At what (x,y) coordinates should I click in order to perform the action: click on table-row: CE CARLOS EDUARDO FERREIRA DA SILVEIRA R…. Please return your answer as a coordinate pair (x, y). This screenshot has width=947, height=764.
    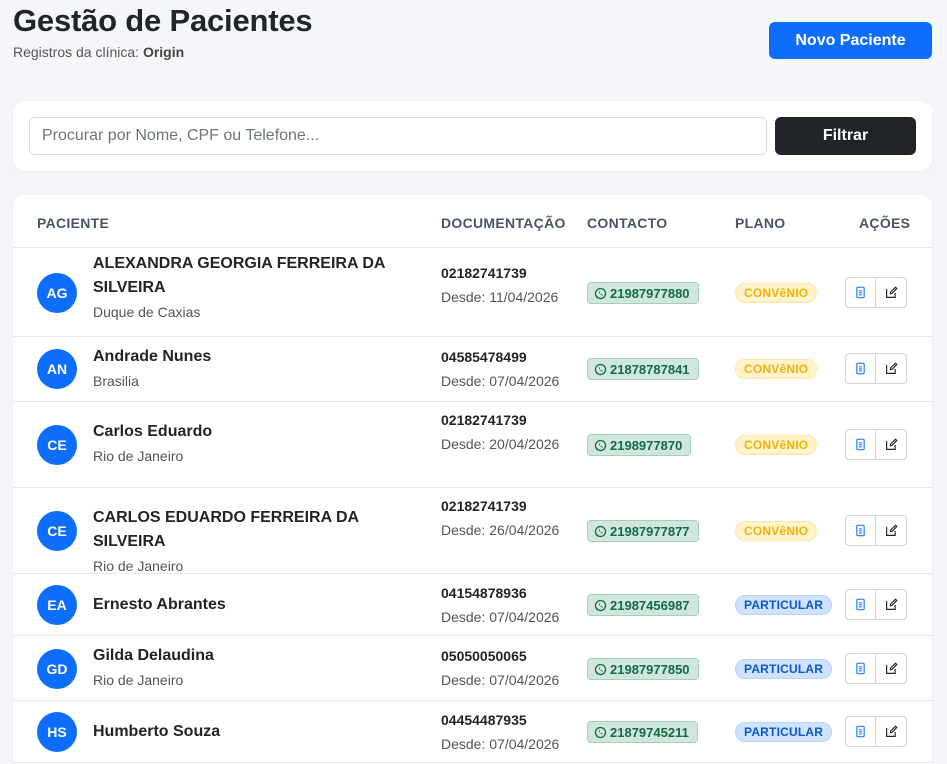
    Looking at the image, I should click on (472, 531).